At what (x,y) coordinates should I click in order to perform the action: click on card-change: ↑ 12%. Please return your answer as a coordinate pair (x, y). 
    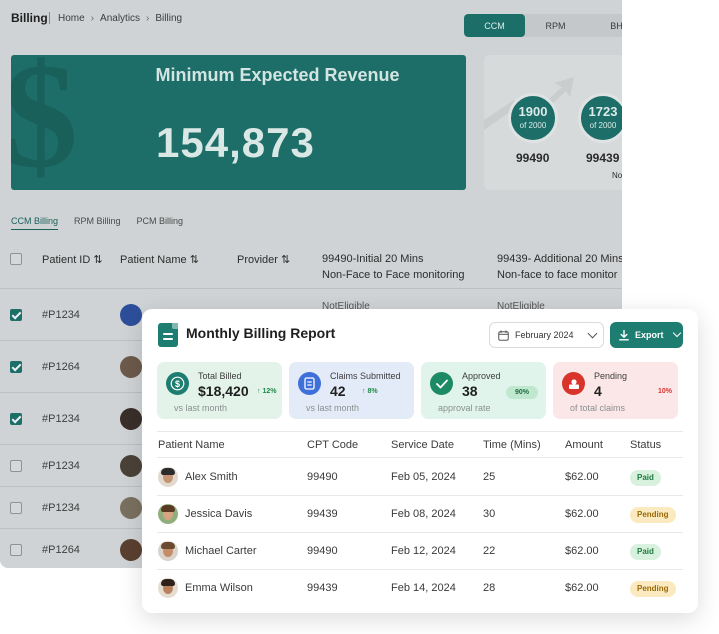
    Looking at the image, I should click on (267, 391).